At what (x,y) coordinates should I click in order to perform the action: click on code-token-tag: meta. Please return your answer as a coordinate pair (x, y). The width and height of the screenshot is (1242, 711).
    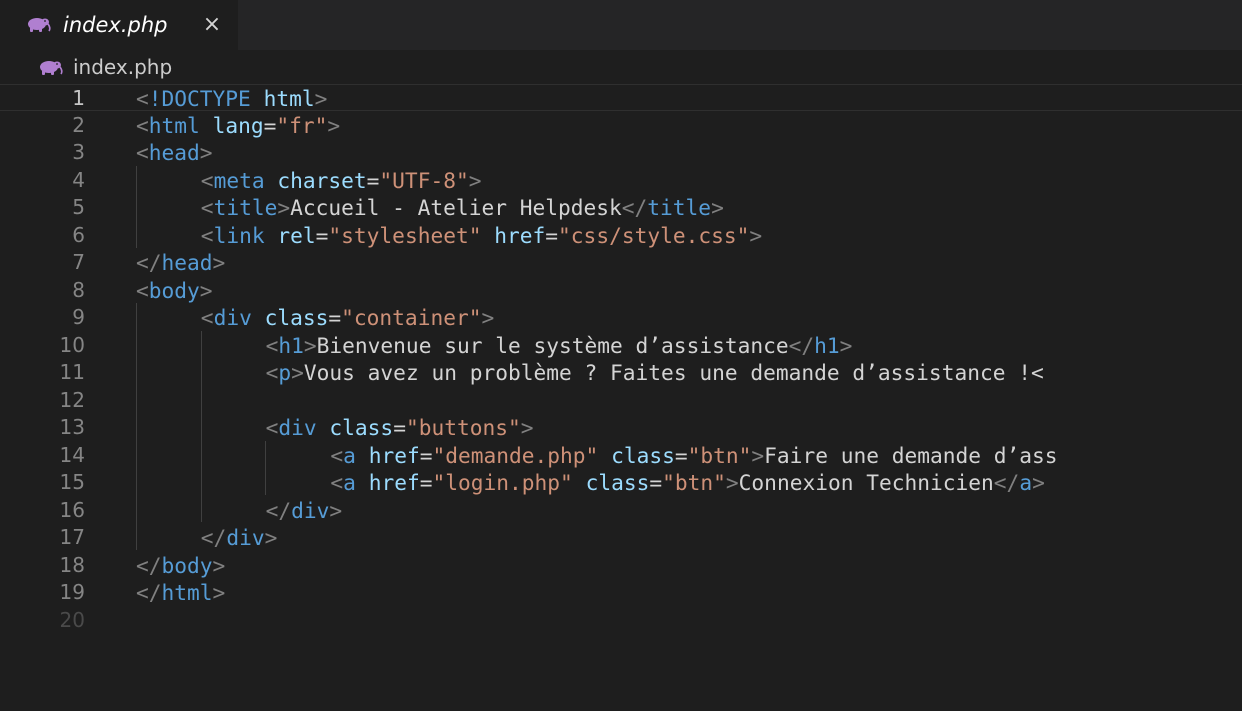
    Looking at the image, I should click on (239, 180).